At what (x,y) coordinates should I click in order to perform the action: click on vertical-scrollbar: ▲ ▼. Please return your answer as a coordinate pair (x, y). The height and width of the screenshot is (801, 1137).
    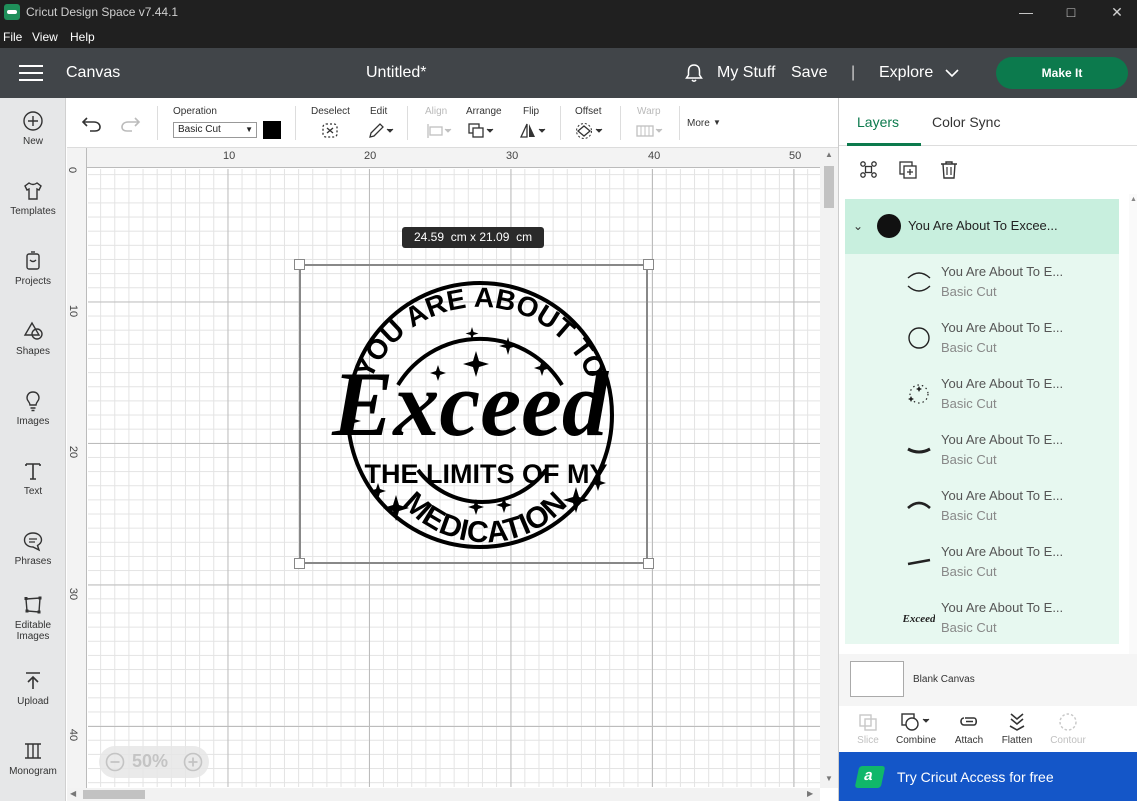
    Looking at the image, I should click on (829, 468).